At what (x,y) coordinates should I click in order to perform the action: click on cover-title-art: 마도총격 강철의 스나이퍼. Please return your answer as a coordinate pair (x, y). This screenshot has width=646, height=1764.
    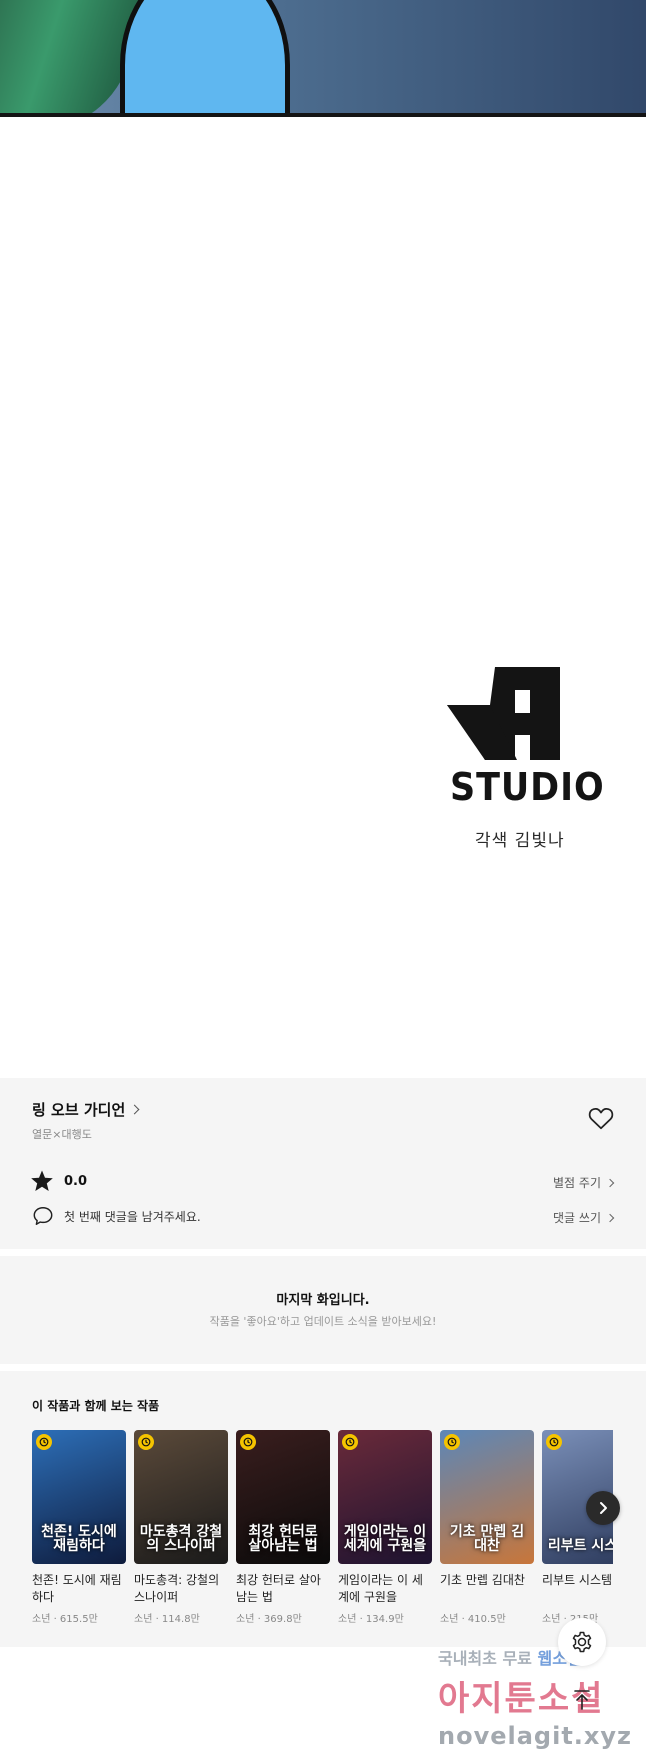
    Looking at the image, I should click on (181, 1539).